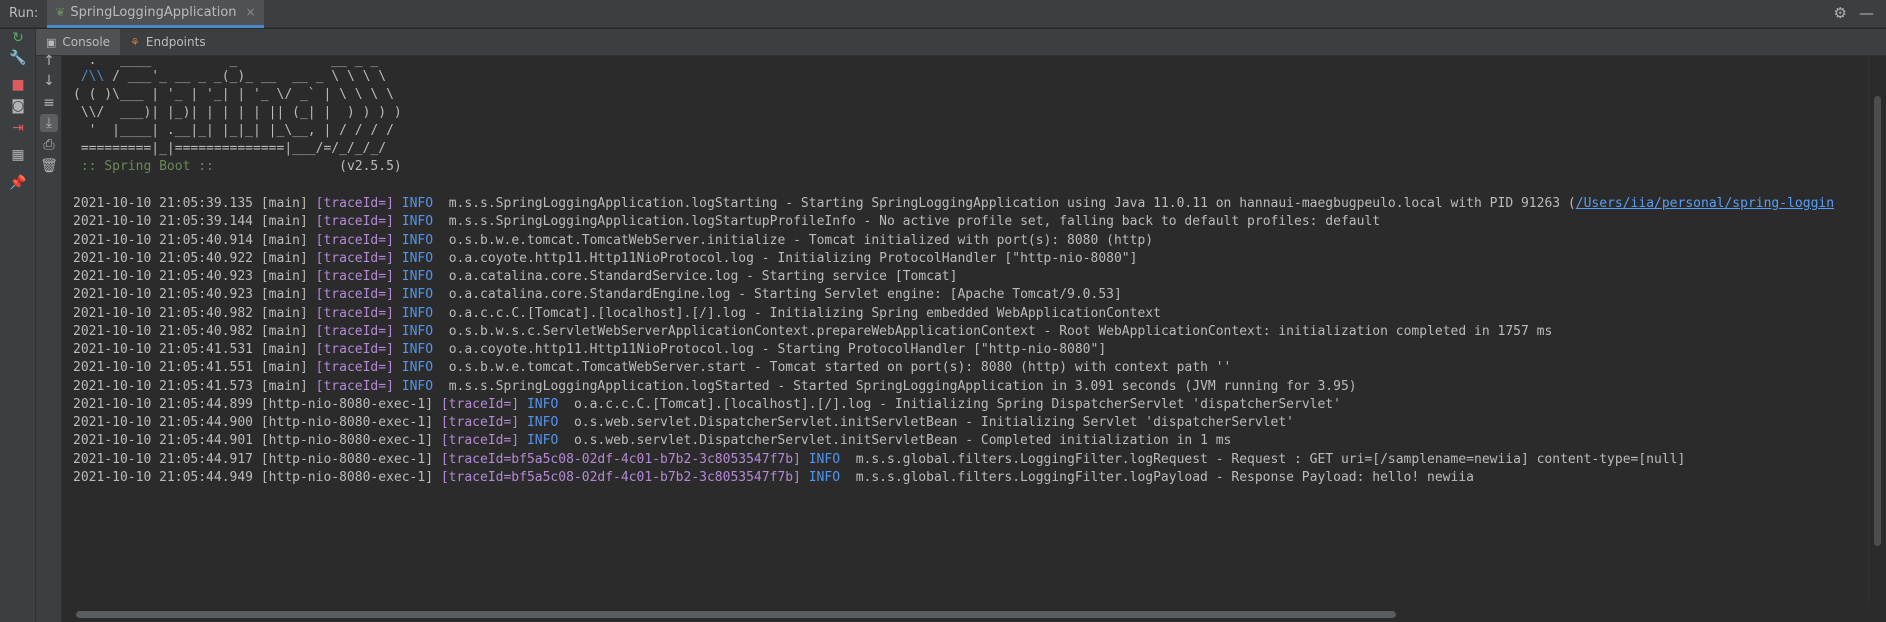  What do you see at coordinates (18, 155) in the screenshot?
I see `layout-icon: ▦` at bounding box center [18, 155].